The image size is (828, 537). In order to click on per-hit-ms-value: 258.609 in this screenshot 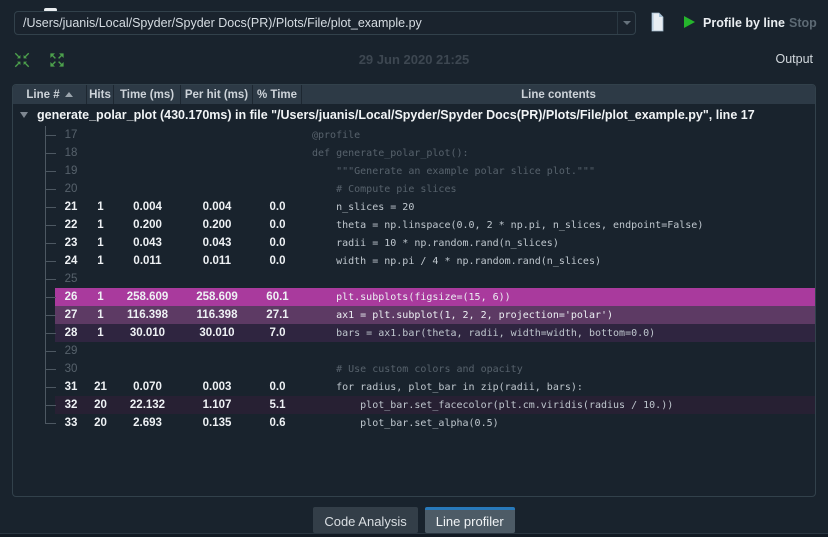, I will do `click(217, 297)`.